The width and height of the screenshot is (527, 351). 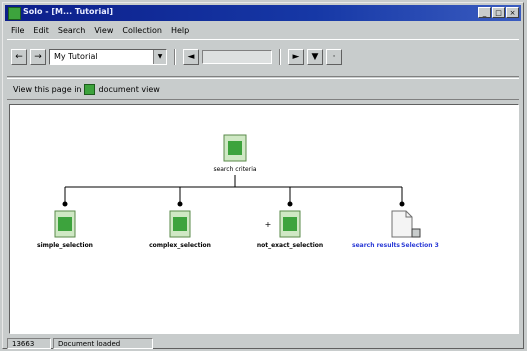 I want to click on document-icon, so click(x=90, y=89).